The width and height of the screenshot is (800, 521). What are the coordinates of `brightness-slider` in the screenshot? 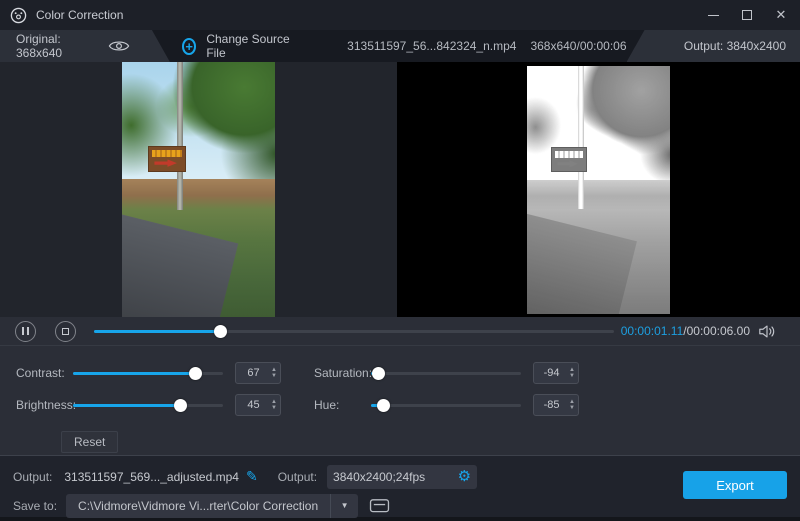 It's located at (148, 405).